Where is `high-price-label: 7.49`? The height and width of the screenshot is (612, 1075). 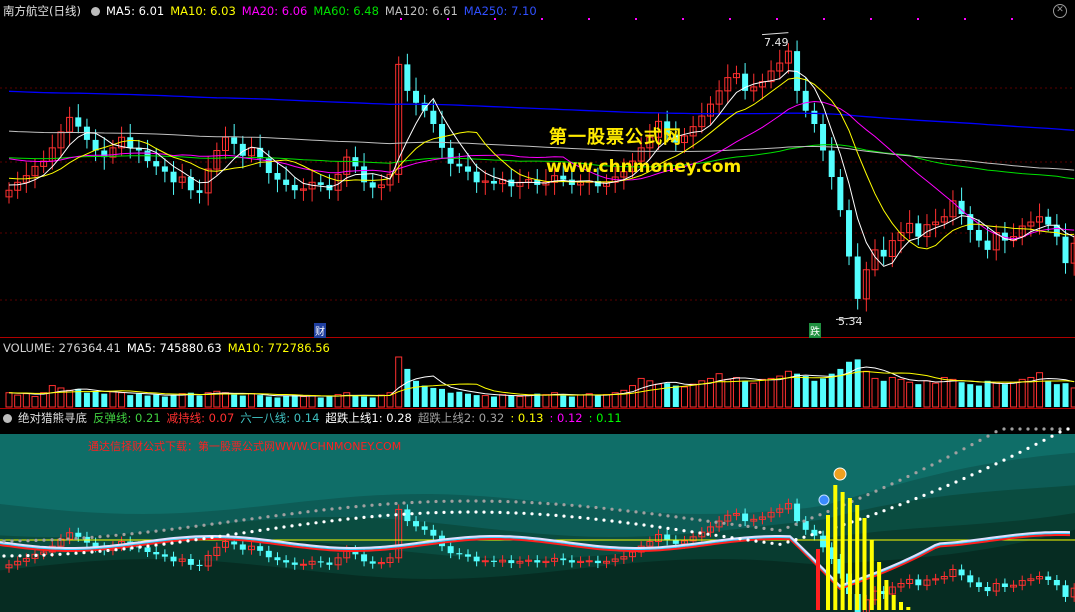
high-price-label: 7.49 is located at coordinates (776, 42).